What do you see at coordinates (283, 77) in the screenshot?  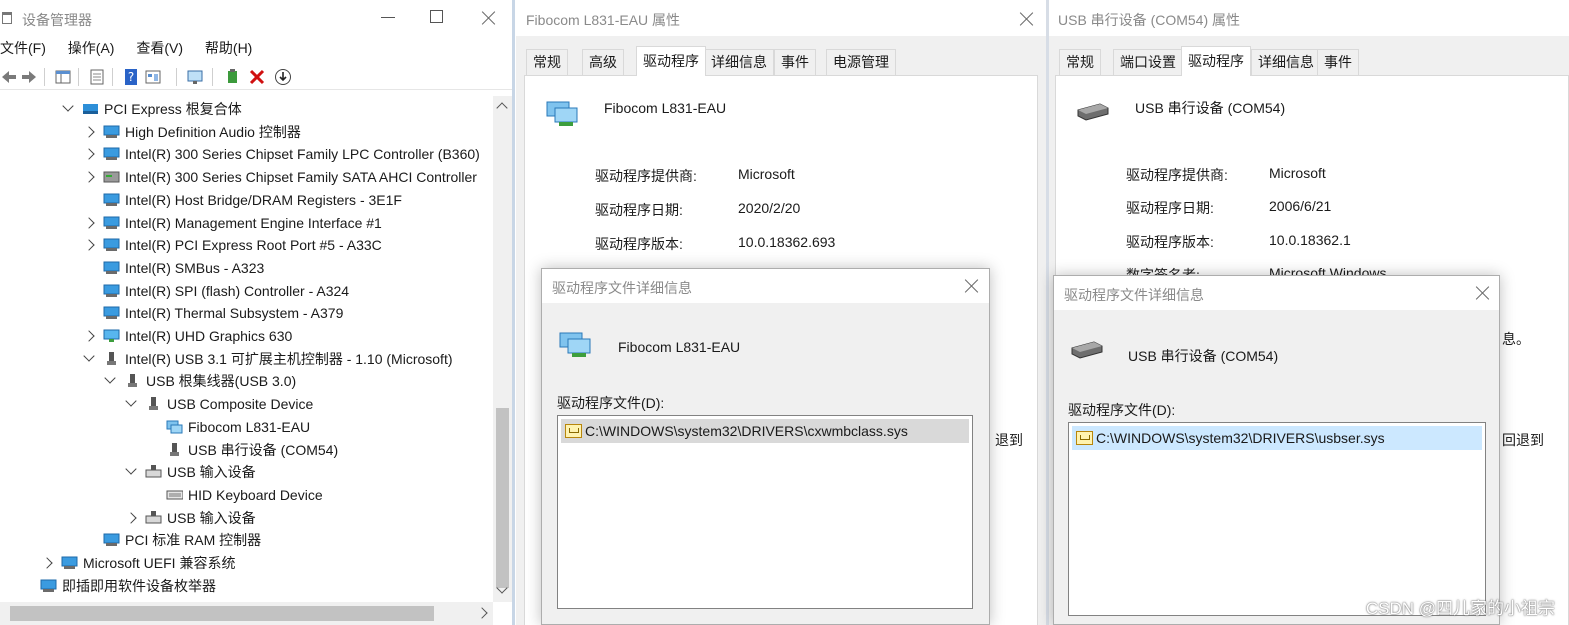 I see `download-icon` at bounding box center [283, 77].